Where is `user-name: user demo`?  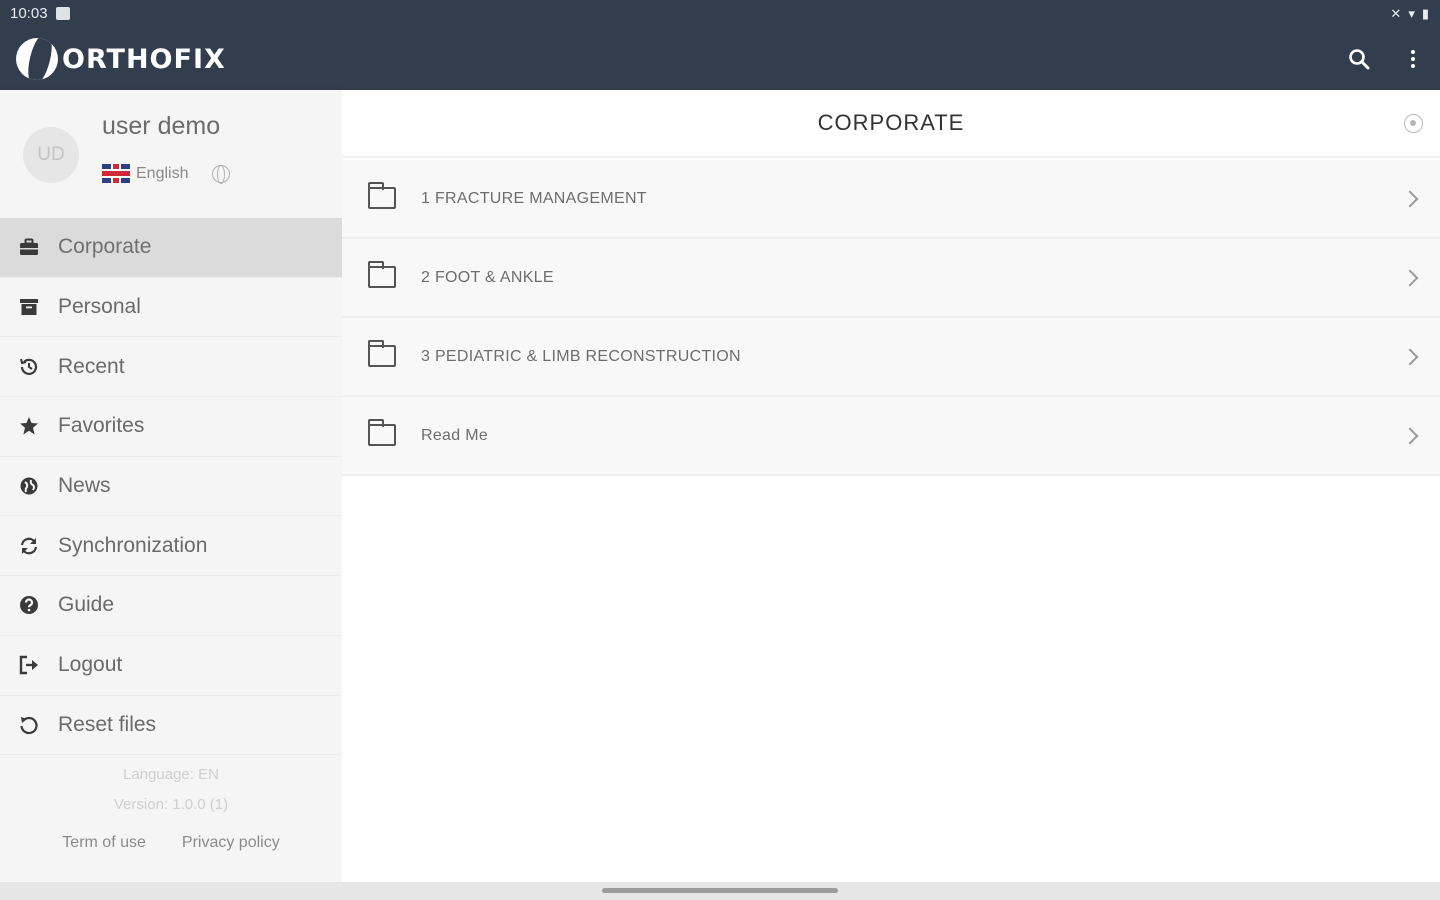
user-name: user demo is located at coordinates (161, 126).